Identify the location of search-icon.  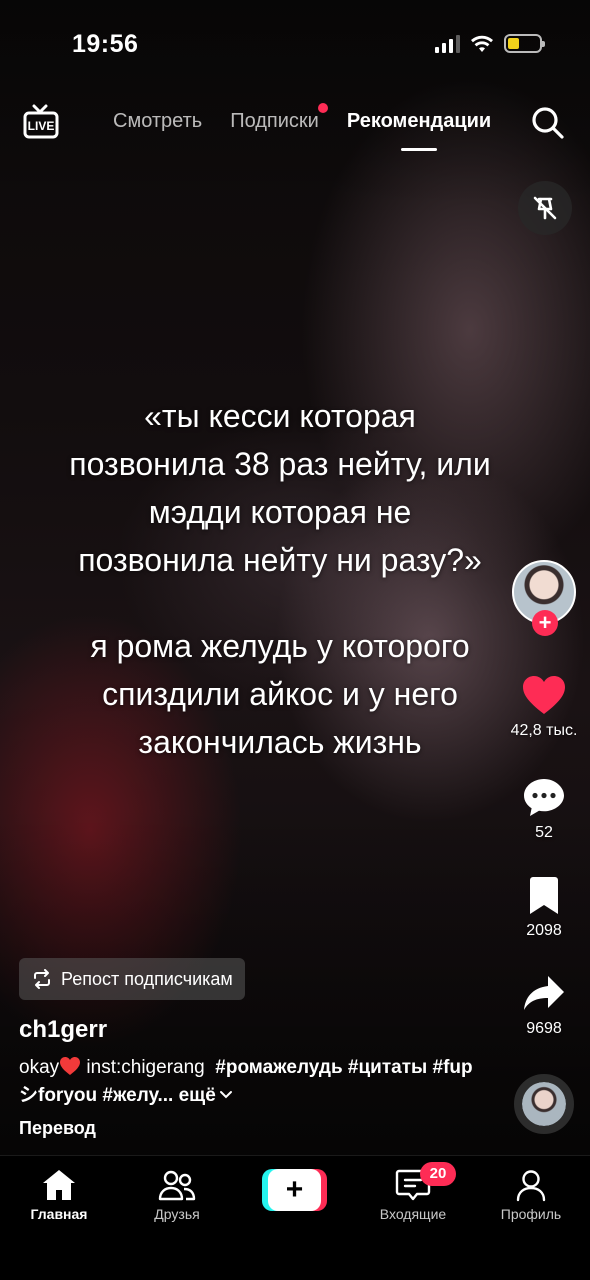
(548, 123).